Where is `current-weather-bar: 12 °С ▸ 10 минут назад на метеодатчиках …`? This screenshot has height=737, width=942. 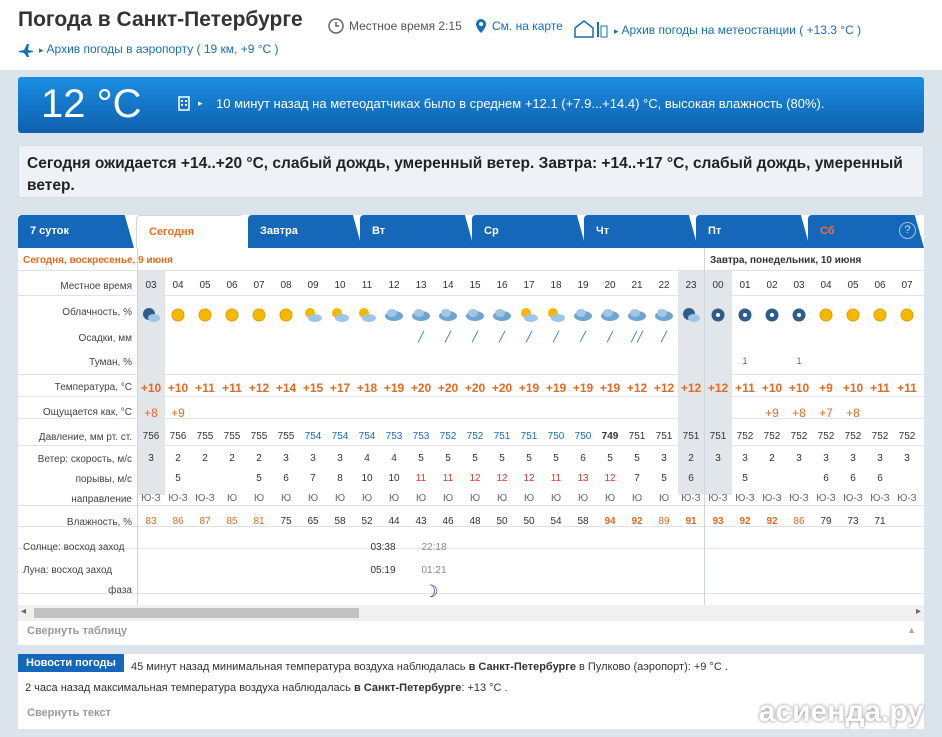
current-weather-bar: 12 °С ▸ 10 минут назад на метеодатчиках … is located at coordinates (471, 105).